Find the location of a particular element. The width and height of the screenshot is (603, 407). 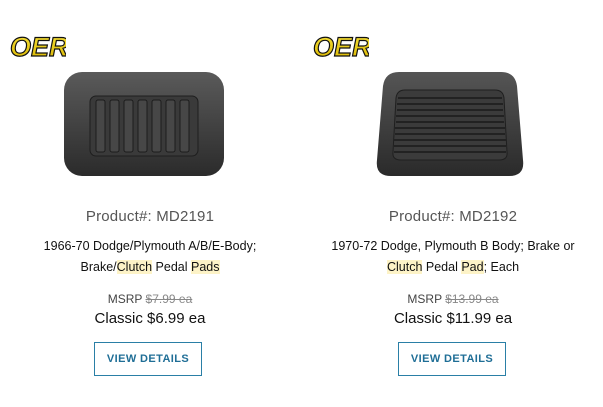

classic-price: Classic $11.99 ea is located at coordinates (453, 318).